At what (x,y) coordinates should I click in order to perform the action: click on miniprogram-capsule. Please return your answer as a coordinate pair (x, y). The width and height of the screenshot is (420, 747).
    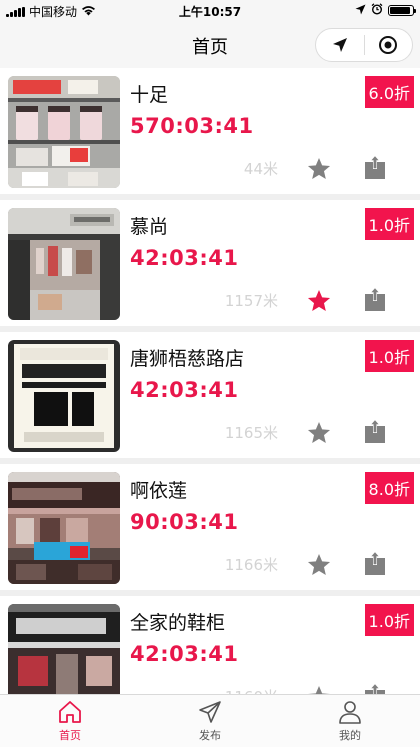
    Looking at the image, I should click on (364, 45).